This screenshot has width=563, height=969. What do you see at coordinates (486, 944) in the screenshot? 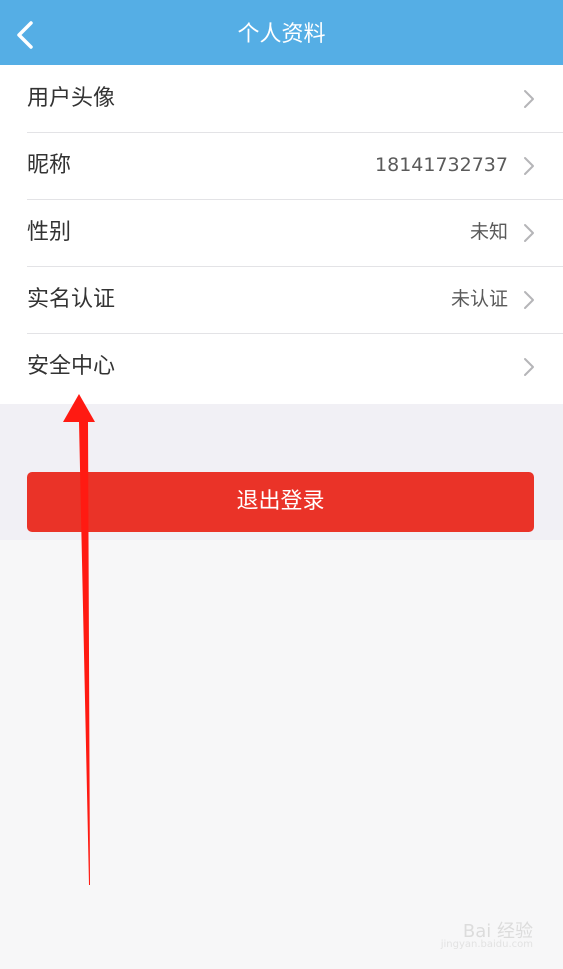
I see `watermark-url: jingyan.baidu.com` at bounding box center [486, 944].